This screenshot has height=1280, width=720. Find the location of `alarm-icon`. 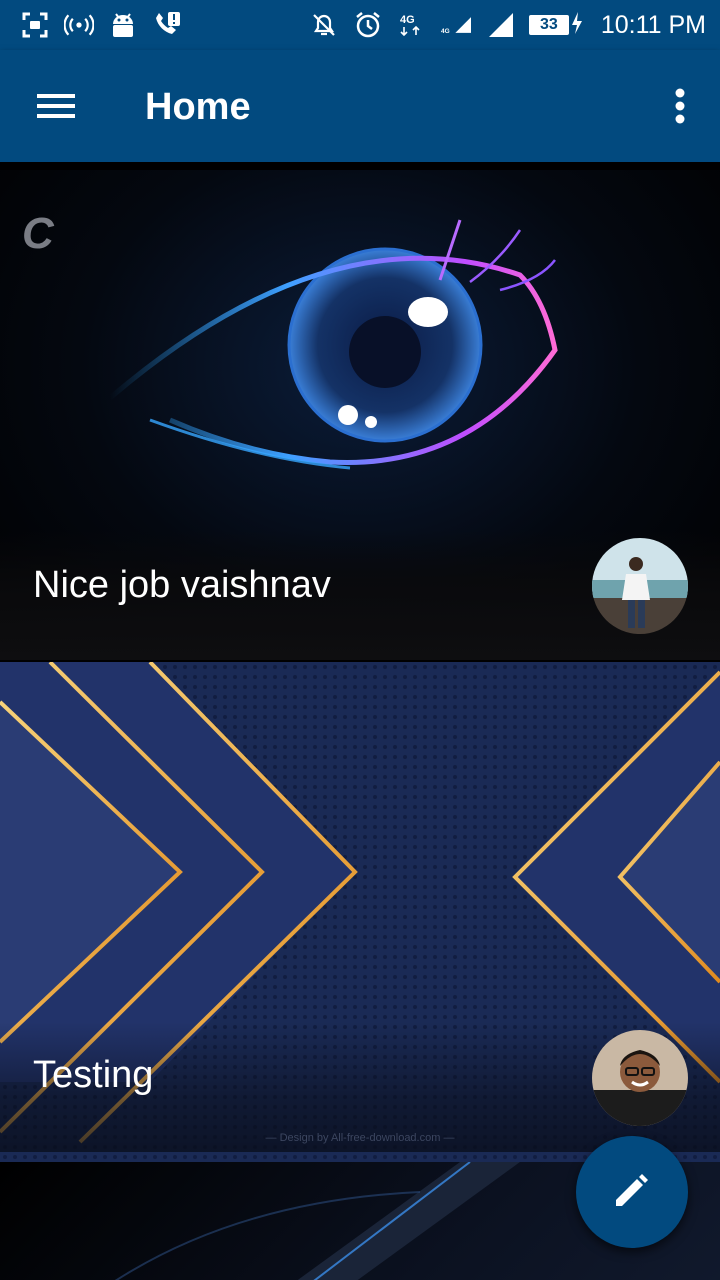

alarm-icon is located at coordinates (368, 25).